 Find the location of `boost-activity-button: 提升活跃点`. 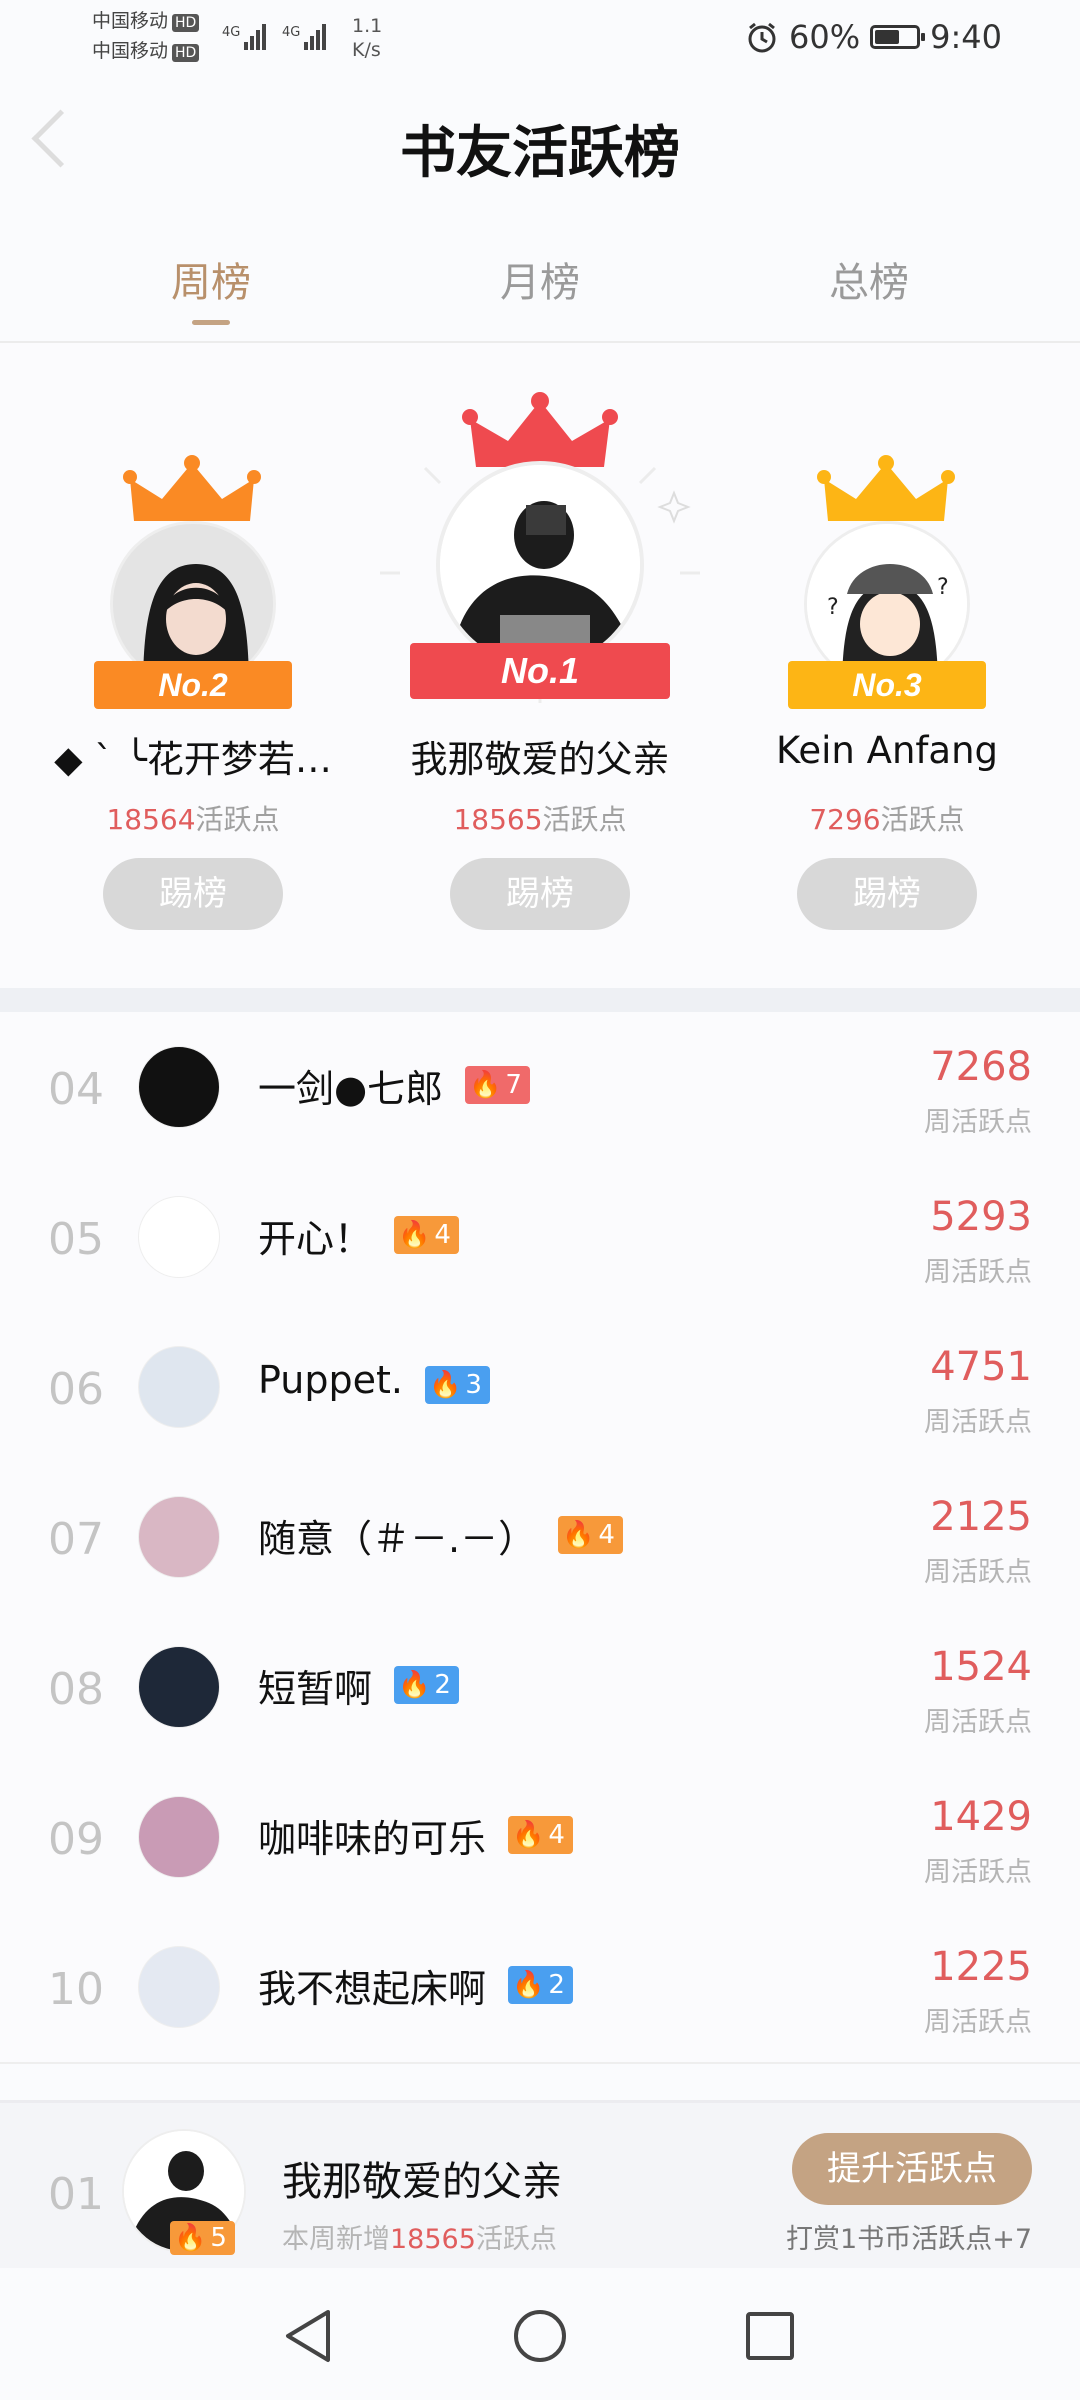

boost-activity-button: 提升活跃点 is located at coordinates (912, 2169).